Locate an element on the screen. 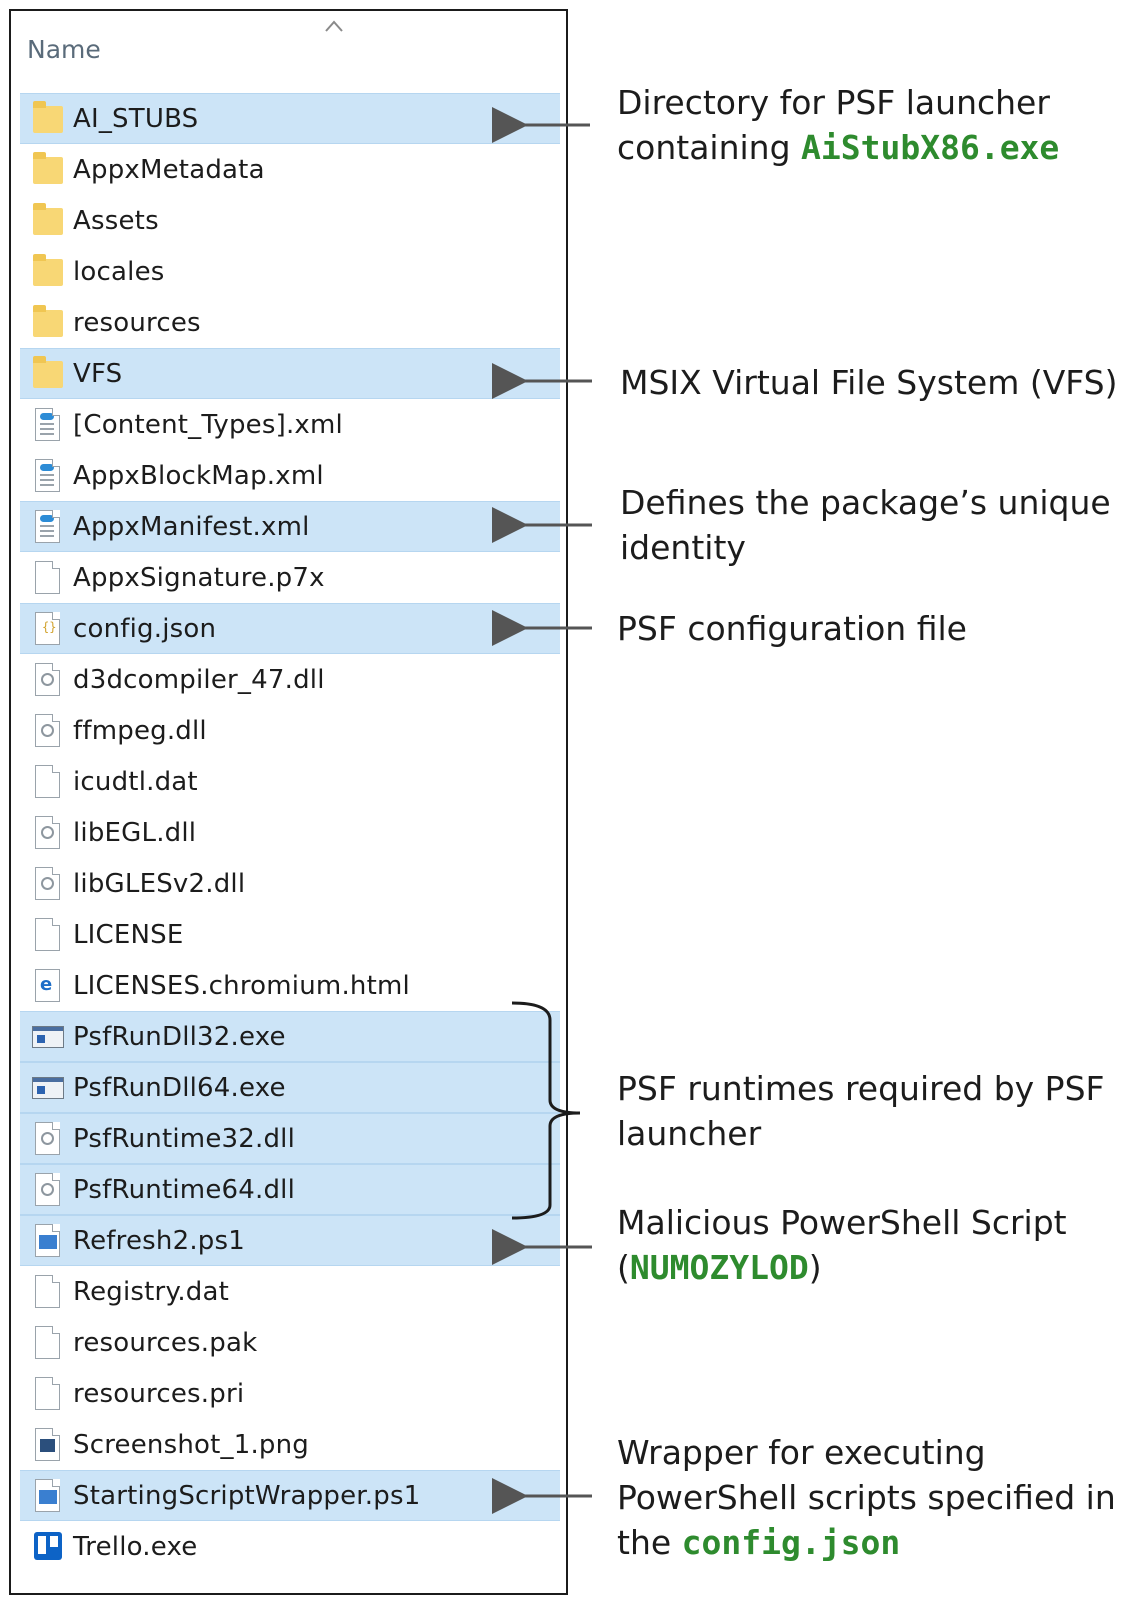  file-row: PsfRuntime32.dll is located at coordinates (290, 1138).